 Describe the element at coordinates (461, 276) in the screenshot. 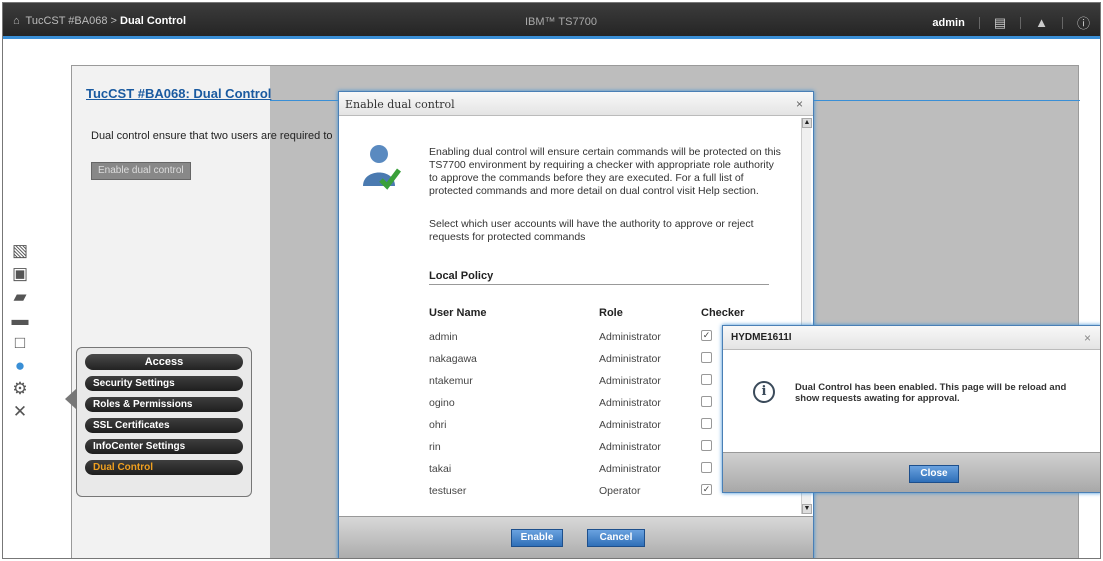

I see `local-policy-title: Local Policy` at that location.